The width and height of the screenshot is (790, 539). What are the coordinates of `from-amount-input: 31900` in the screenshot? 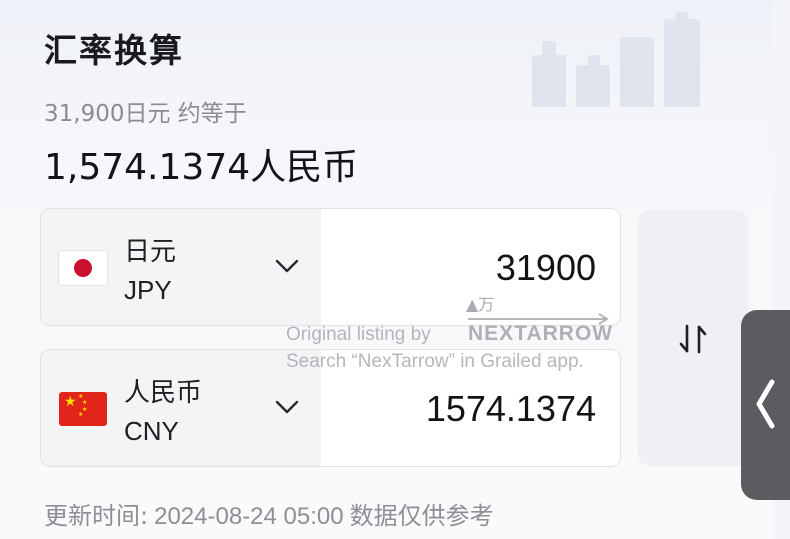 It's located at (546, 268).